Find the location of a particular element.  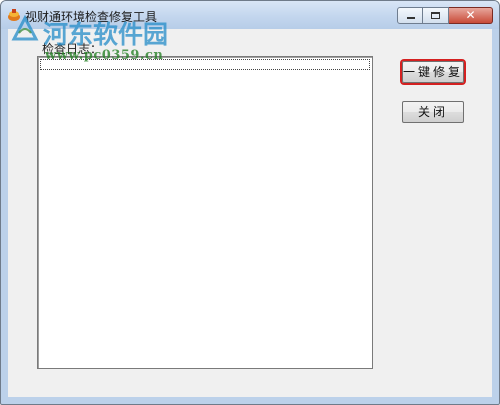

log-label: 检查日志： is located at coordinates (72, 49).